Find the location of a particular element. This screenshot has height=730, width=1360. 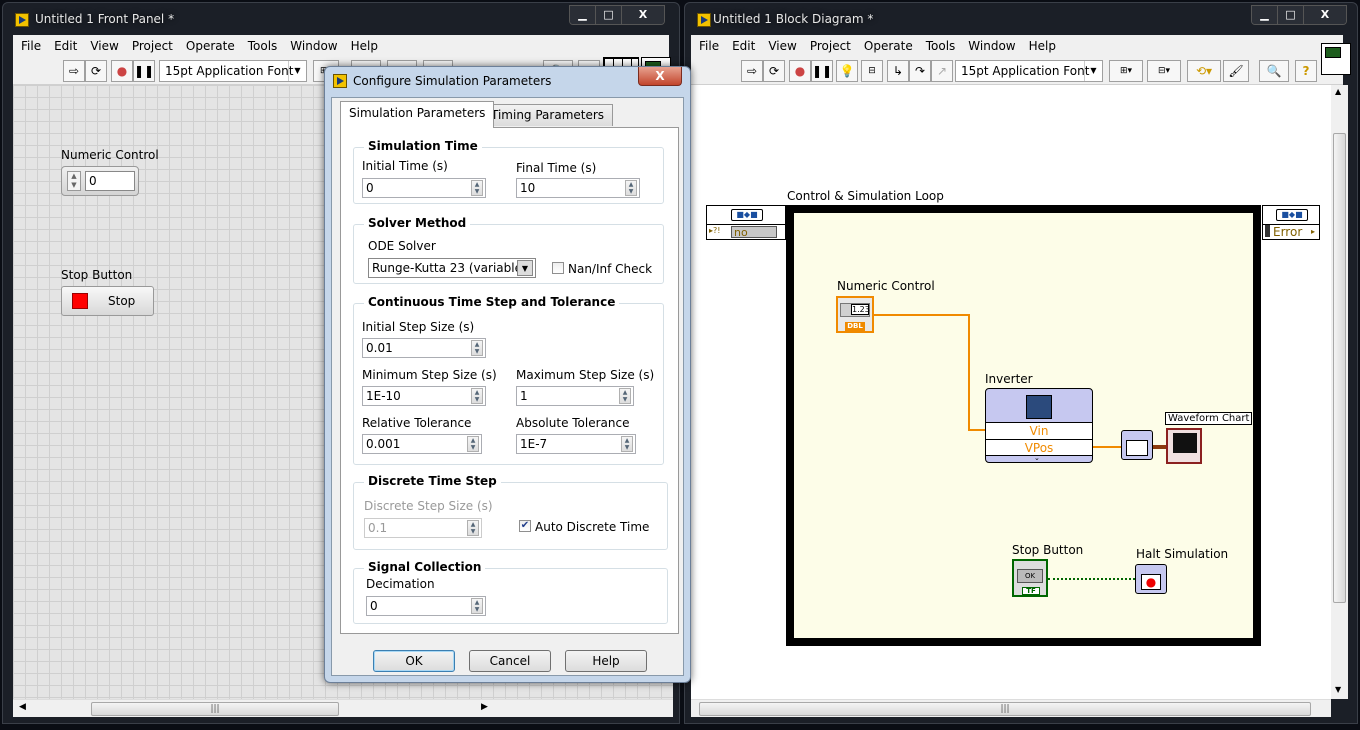

scrollbar-thumb is located at coordinates (1339, 368).